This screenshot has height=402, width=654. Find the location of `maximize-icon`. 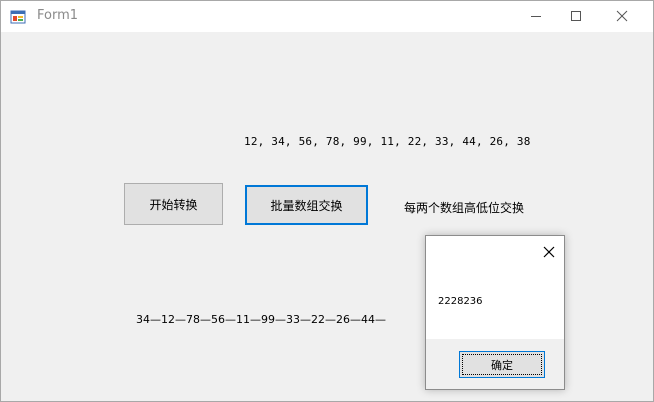

maximize-icon is located at coordinates (576, 16).